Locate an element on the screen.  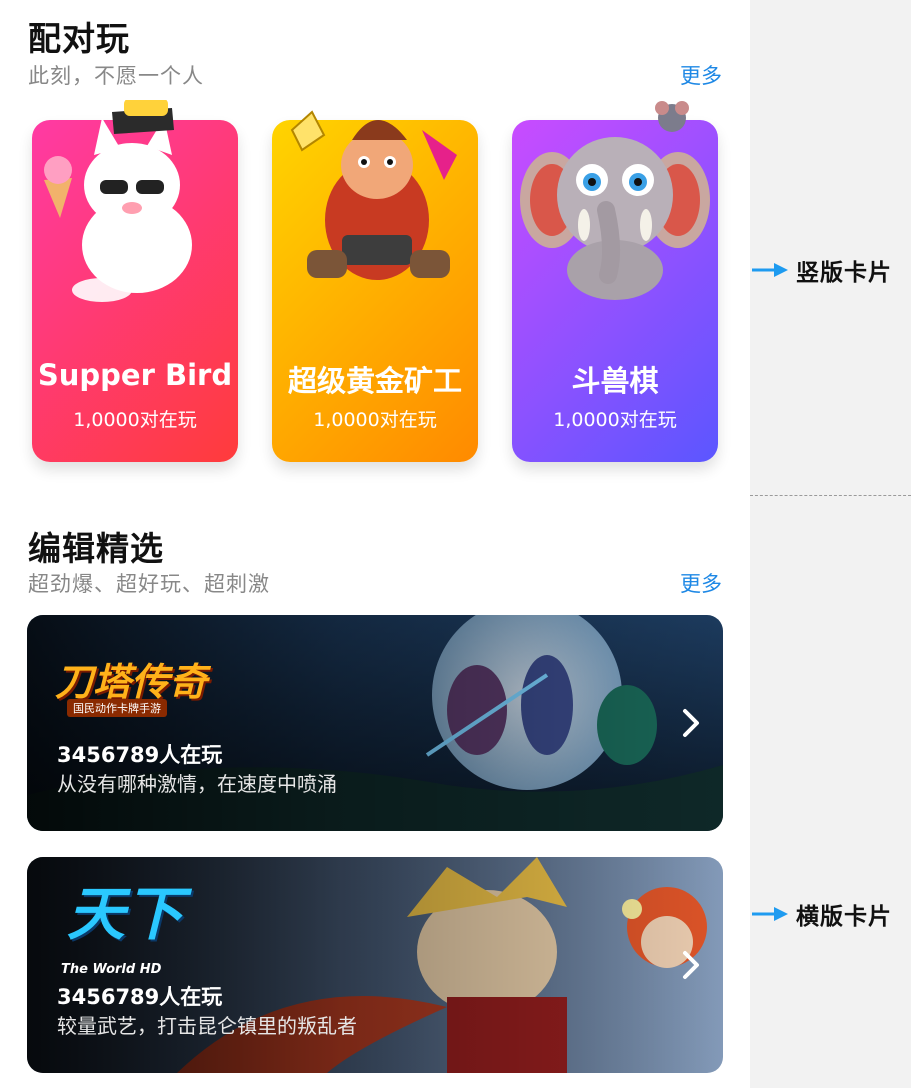
game-description: 从没有哪种激情，在速度中喷涌 is located at coordinates (197, 784).